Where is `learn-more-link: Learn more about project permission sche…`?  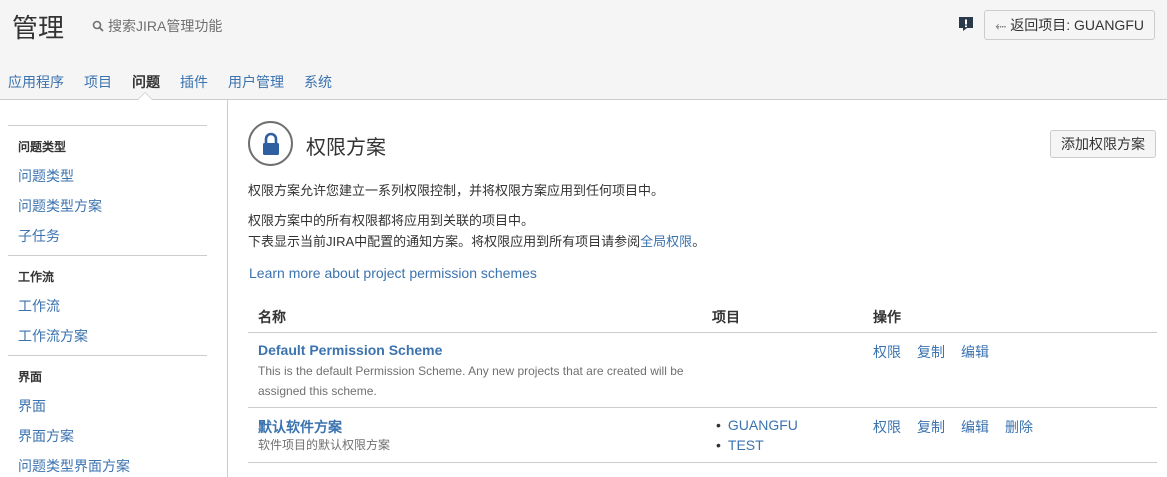
learn-more-link: Learn more about project permission sche… is located at coordinates (393, 273).